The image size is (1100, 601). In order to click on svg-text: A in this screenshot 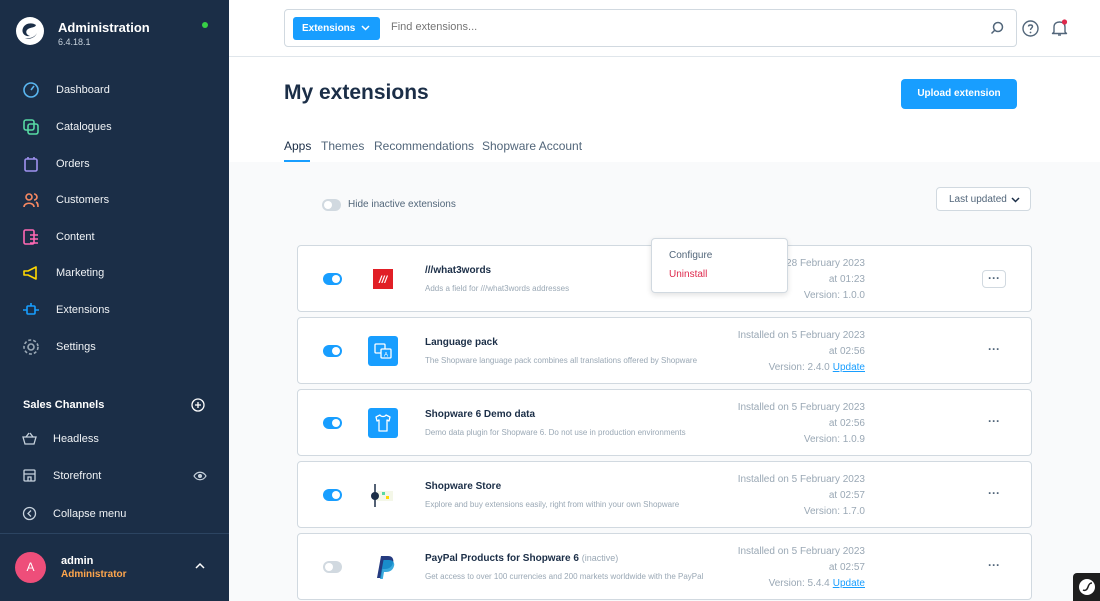, I will do `click(386, 356)`.